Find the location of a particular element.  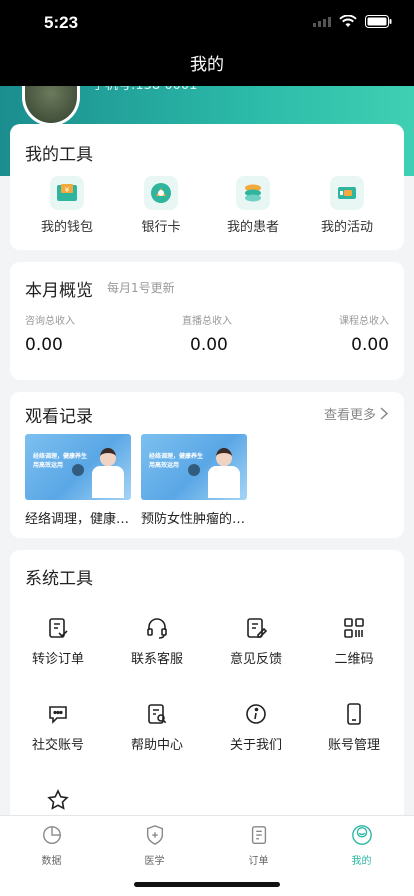

wallet-icon: ¥ is located at coordinates (67, 193).